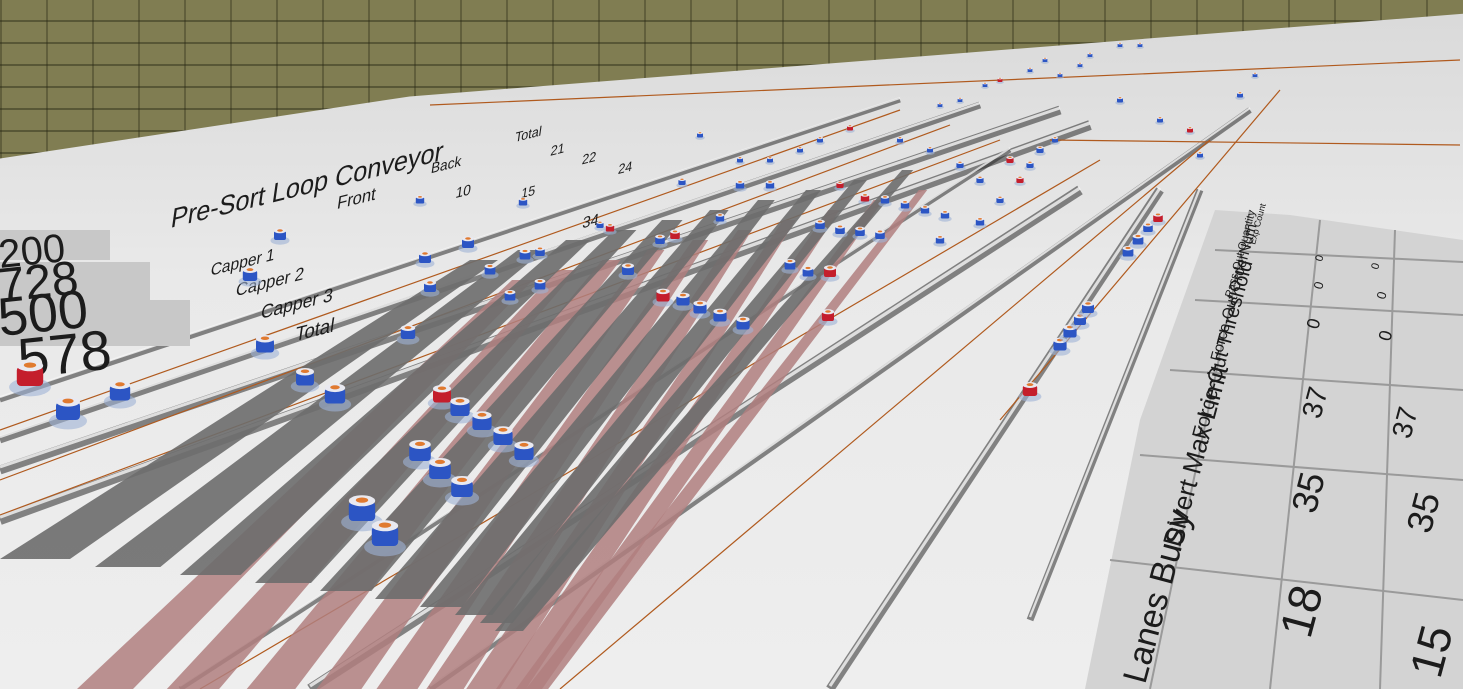 This screenshot has width=1463, height=689. Describe the element at coordinates (558, 149) in the screenshot. I see `value-capper-1-total: 21` at that location.